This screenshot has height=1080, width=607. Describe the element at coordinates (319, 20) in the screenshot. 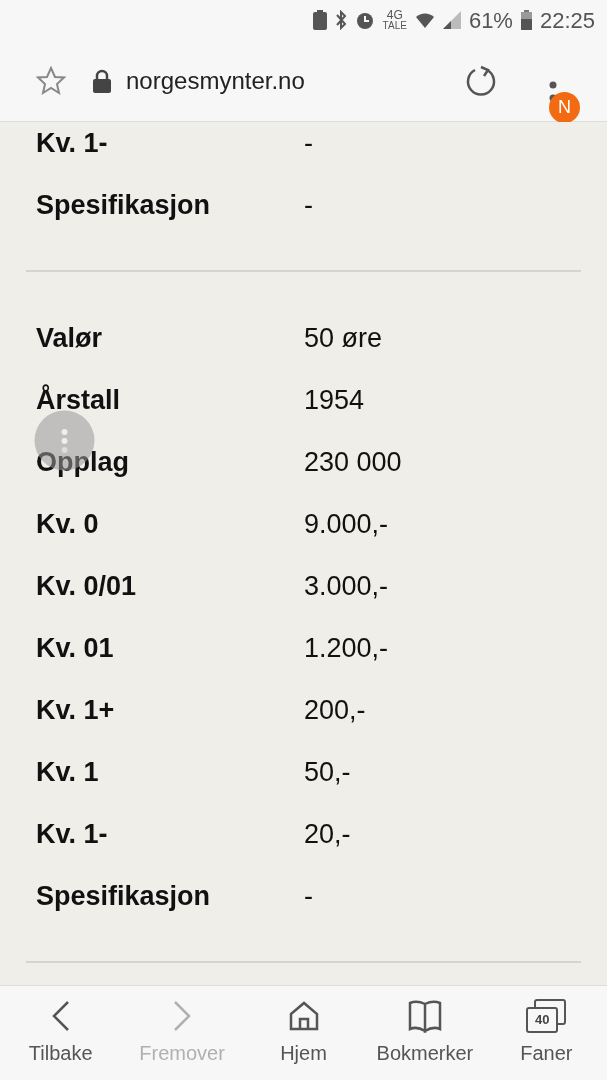

I see `battery-saver-icon` at that location.